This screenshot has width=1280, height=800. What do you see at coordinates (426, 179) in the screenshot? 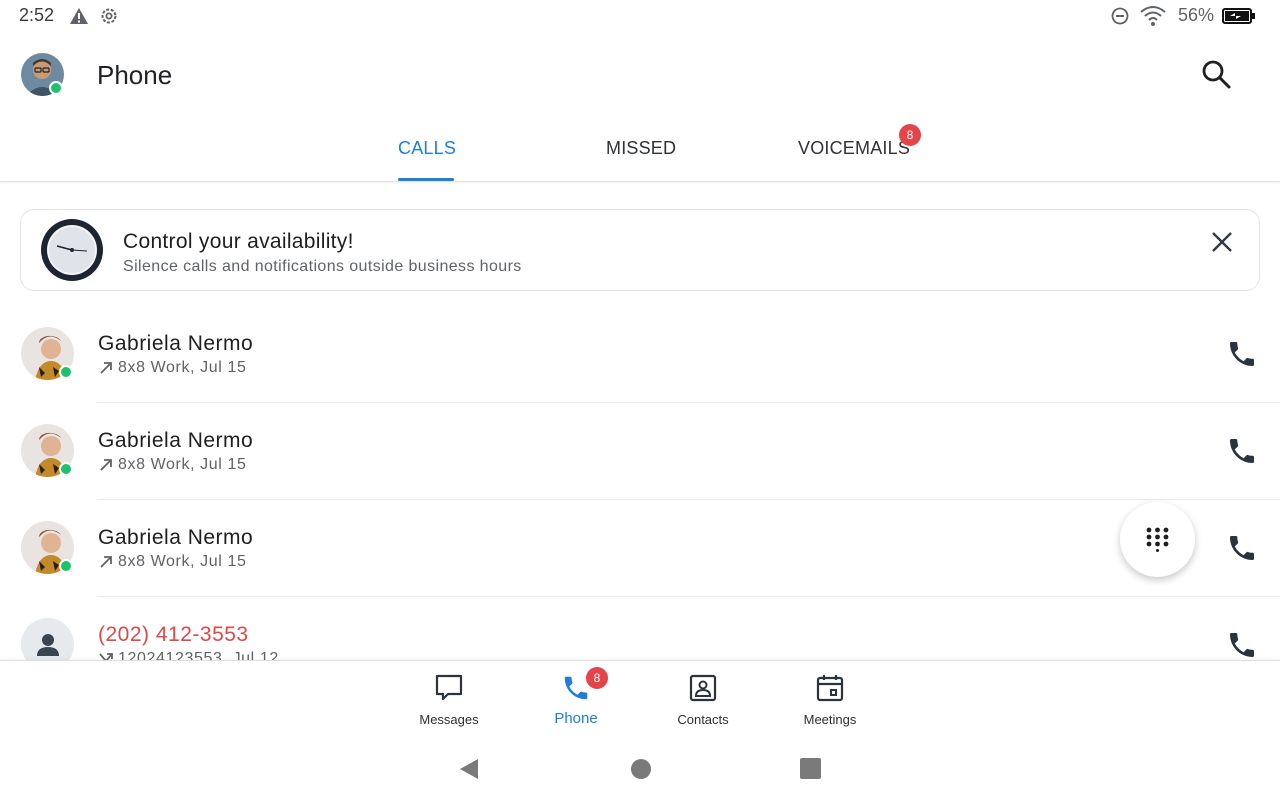
I see `active-tab-indicator` at bounding box center [426, 179].